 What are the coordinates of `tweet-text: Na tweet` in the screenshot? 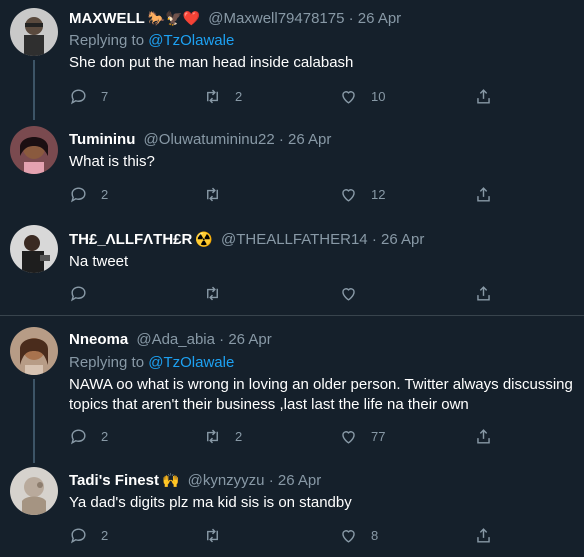 It's located at (99, 261).